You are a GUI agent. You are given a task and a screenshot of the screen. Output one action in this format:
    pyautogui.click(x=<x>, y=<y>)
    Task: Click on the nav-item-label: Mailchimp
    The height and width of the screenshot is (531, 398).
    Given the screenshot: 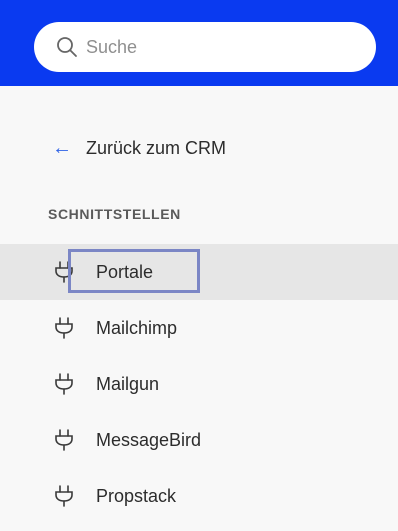 What is the action you would take?
    pyautogui.click(x=137, y=327)
    